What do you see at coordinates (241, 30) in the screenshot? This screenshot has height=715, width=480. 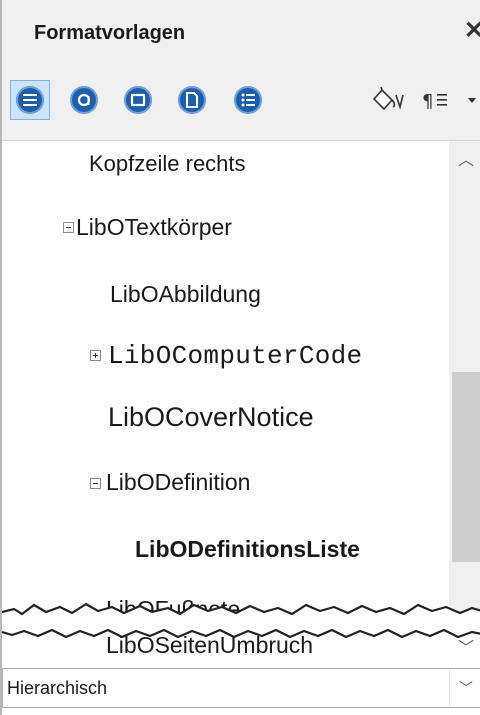 I see `deck-titlebar: Formatvorlagen ✕` at bounding box center [241, 30].